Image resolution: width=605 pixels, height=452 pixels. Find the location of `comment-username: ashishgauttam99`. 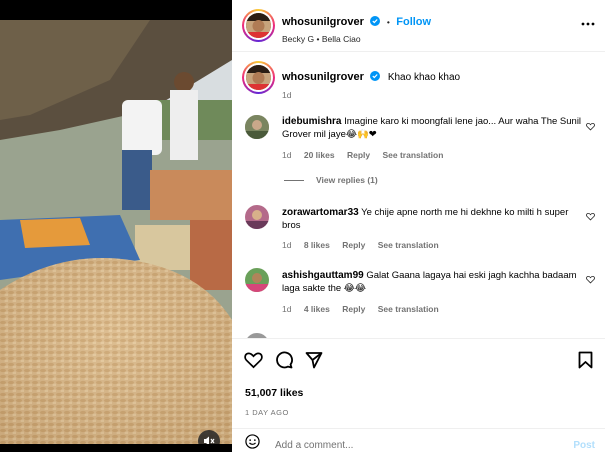

comment-username: ashishgauttam99 is located at coordinates (323, 275).